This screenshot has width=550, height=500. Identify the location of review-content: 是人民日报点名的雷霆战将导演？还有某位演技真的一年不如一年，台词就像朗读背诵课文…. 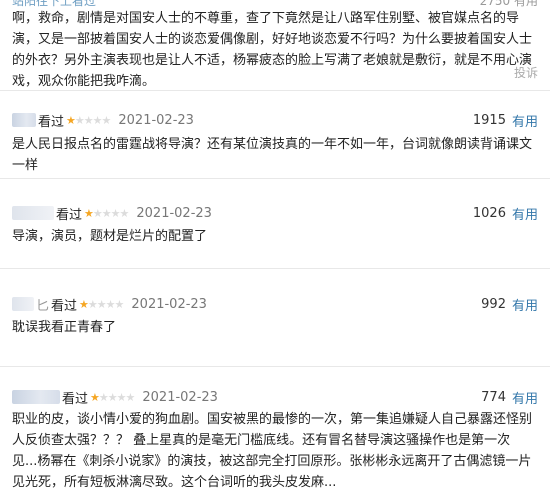
(272, 155).